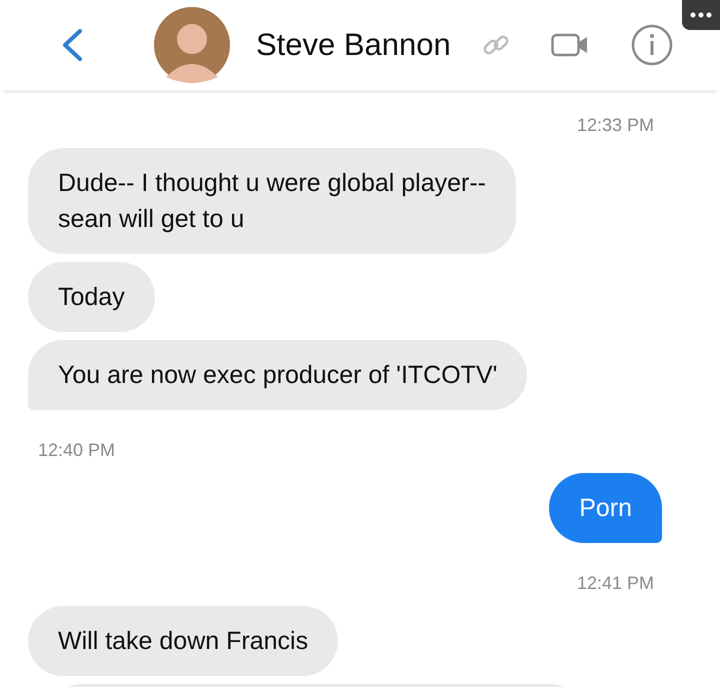 The image size is (720, 687). What do you see at coordinates (77, 450) in the screenshot?
I see `timestamp: 12:40 PM` at bounding box center [77, 450].